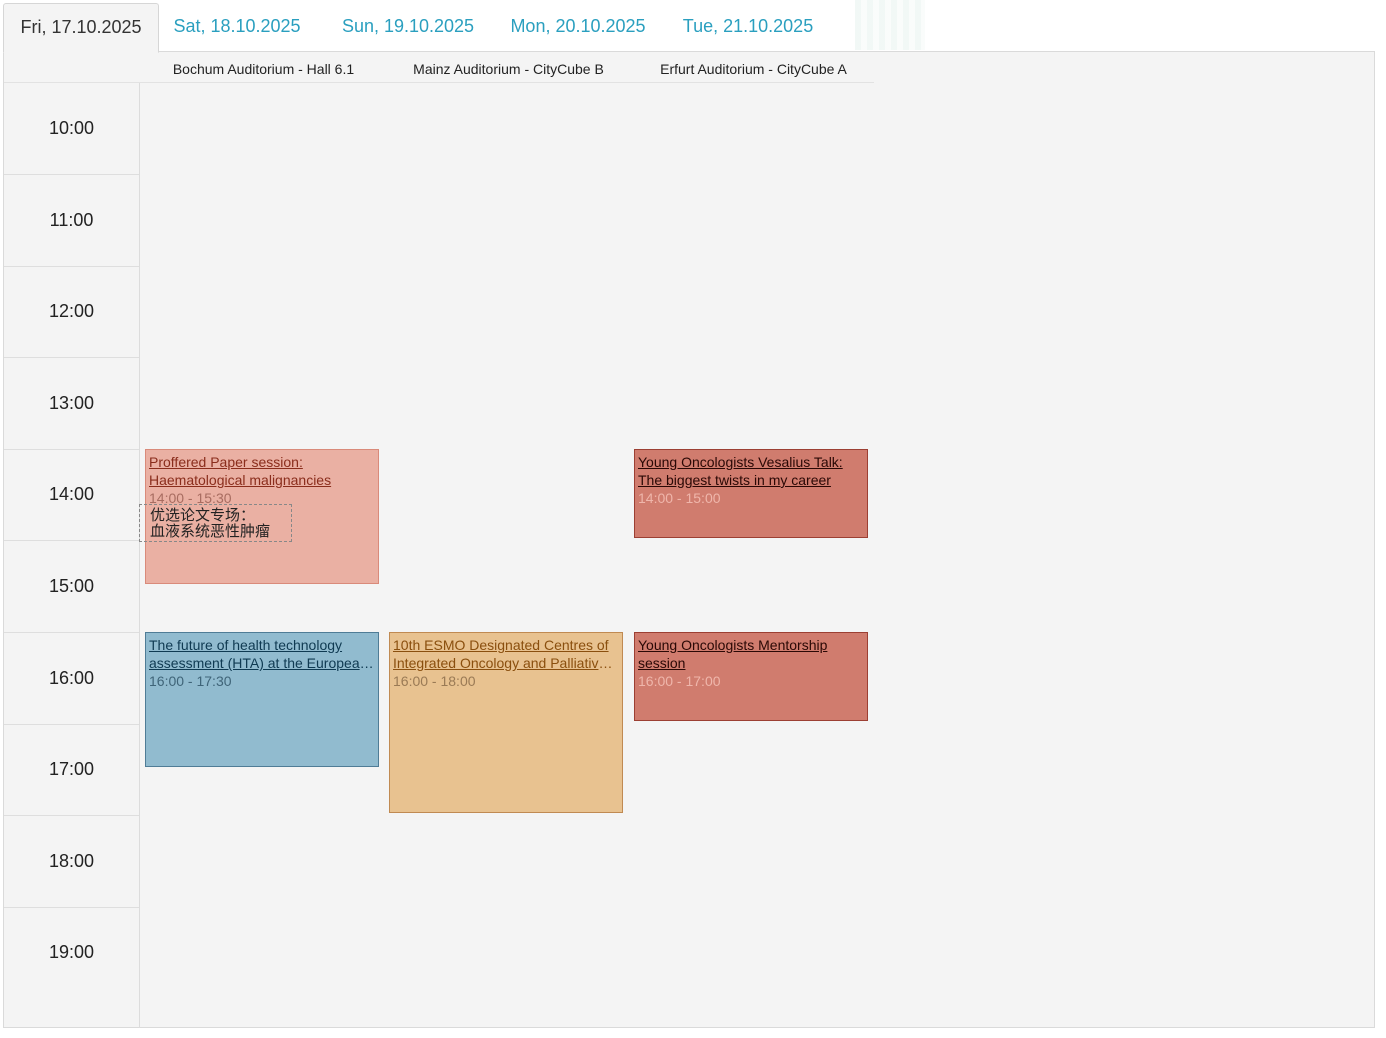 This screenshot has width=1386, height=1038. I want to click on hour-label-16: 16:00, so click(71, 679).